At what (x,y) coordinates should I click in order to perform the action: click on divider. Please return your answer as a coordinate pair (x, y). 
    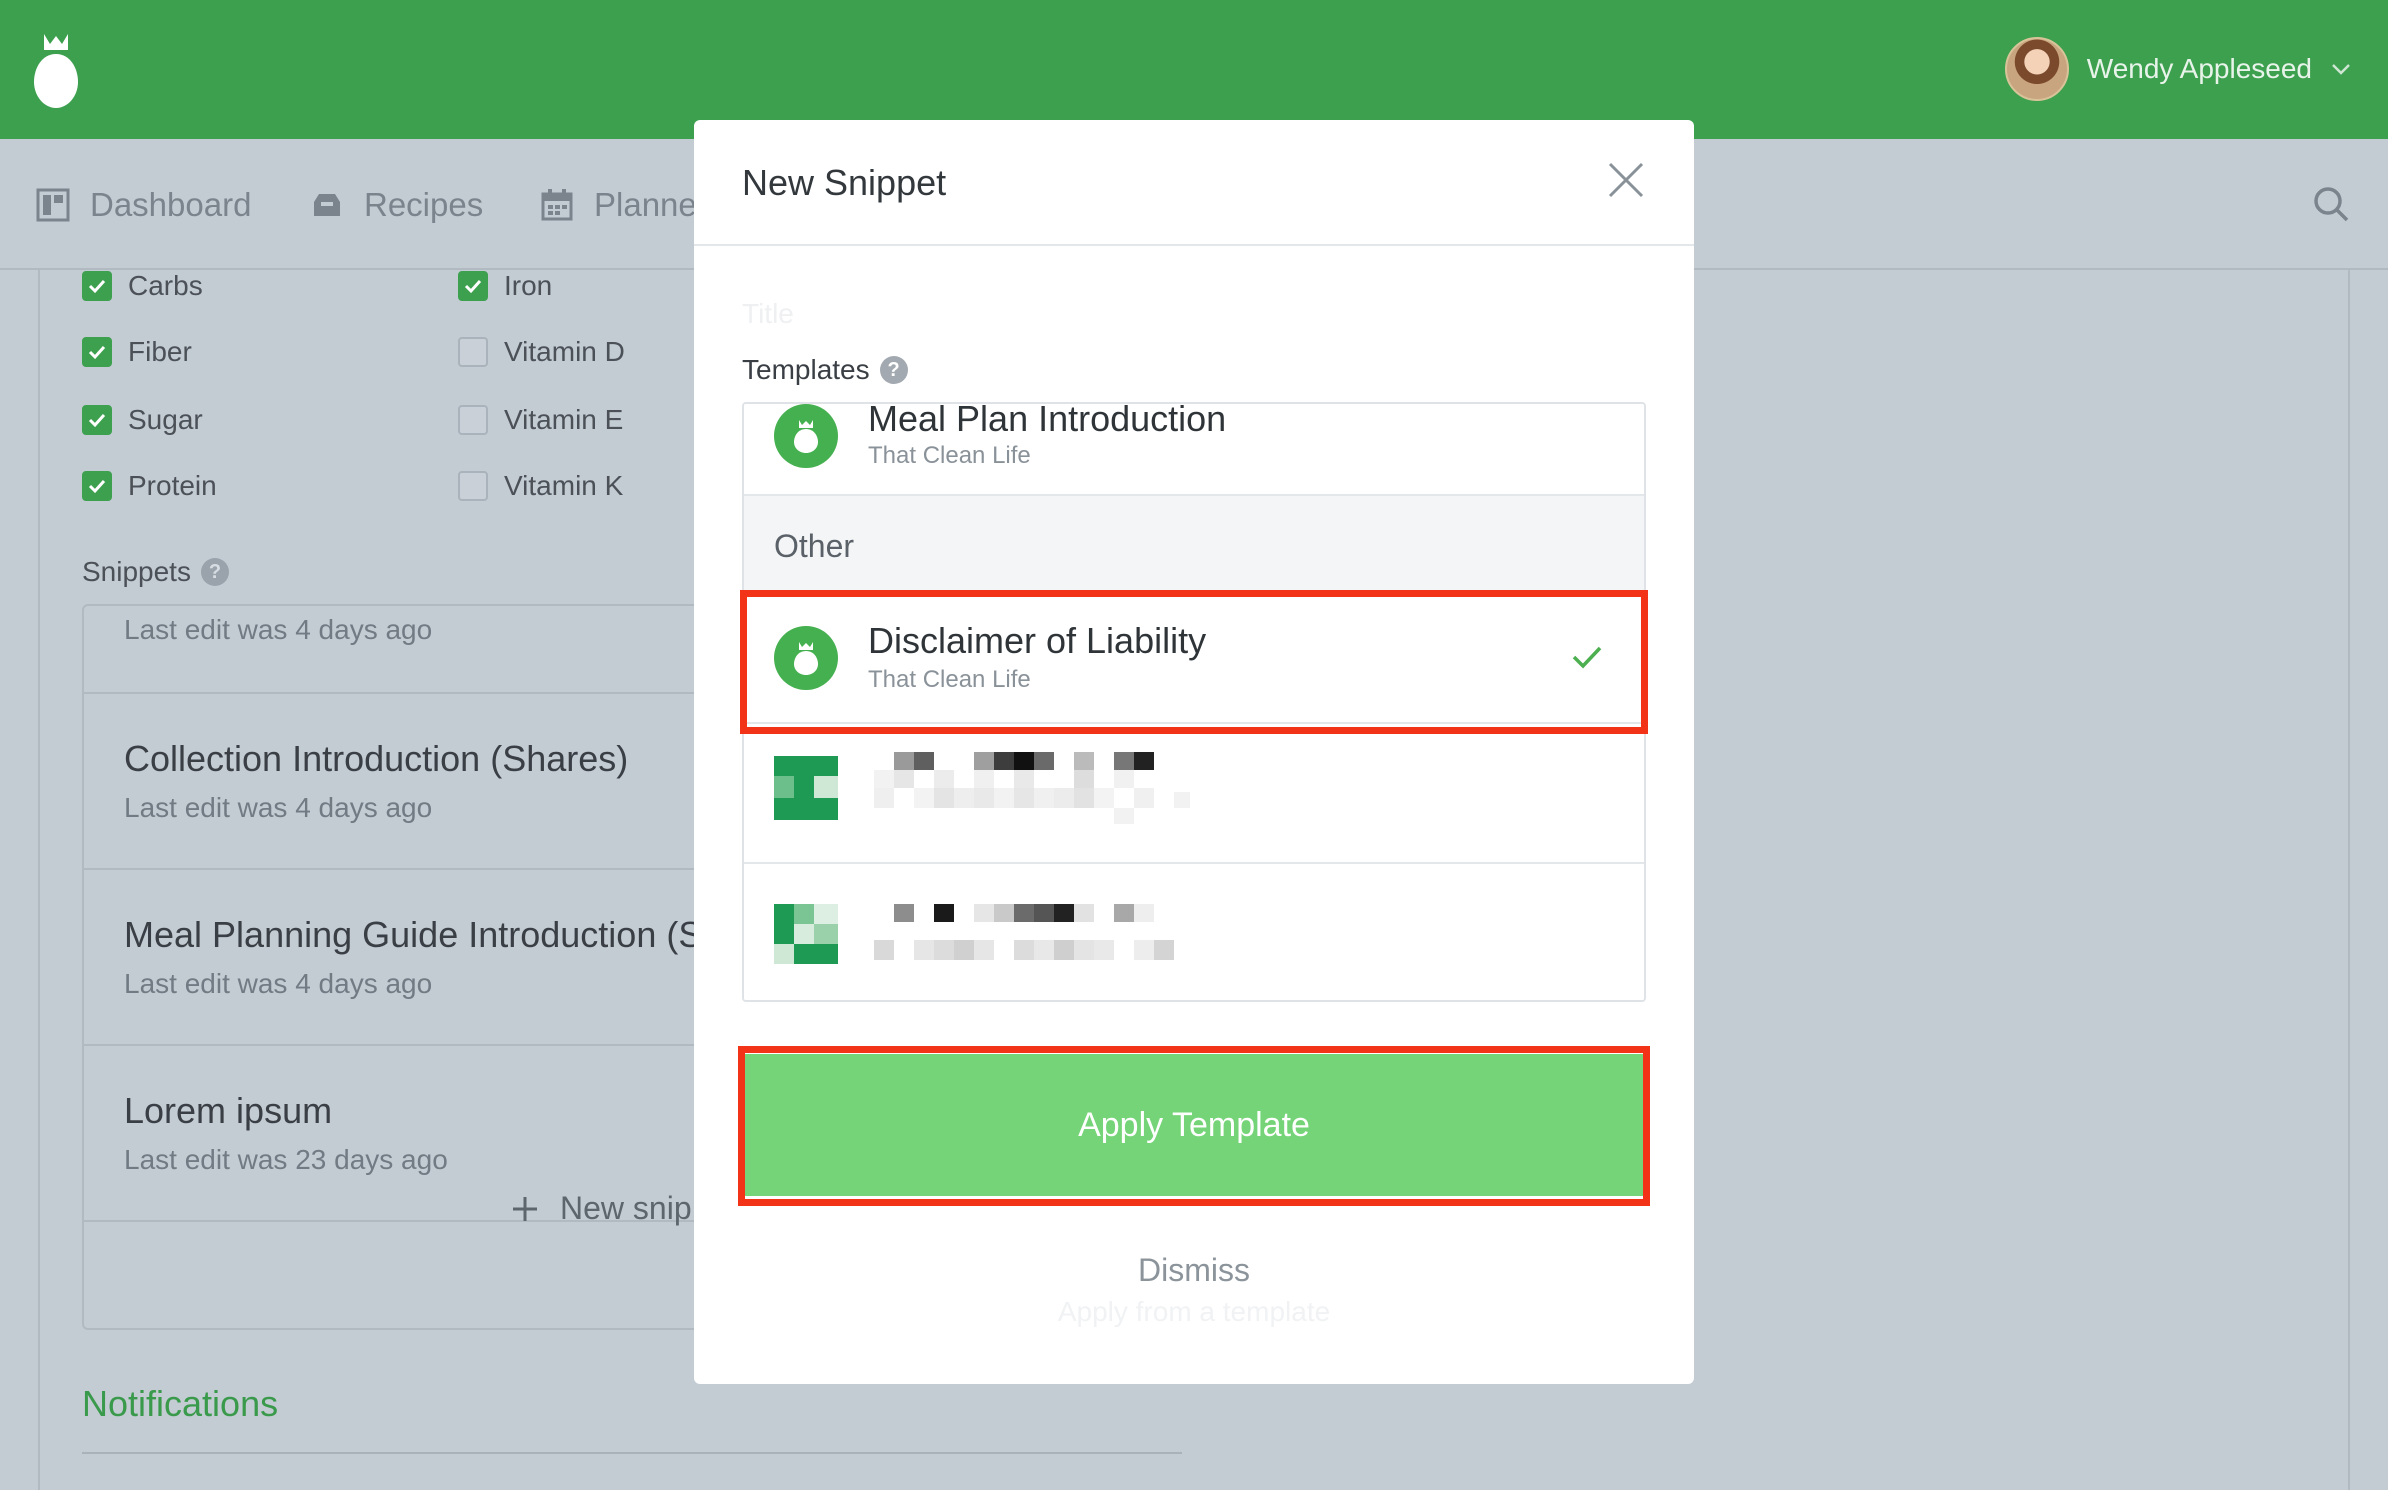
    Looking at the image, I should click on (632, 1453).